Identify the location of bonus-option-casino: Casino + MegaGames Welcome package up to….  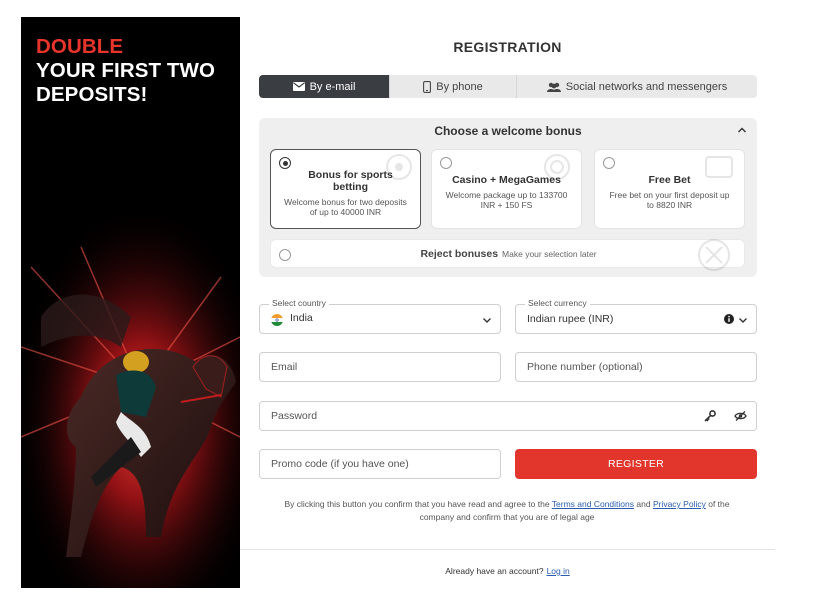
(506, 189).